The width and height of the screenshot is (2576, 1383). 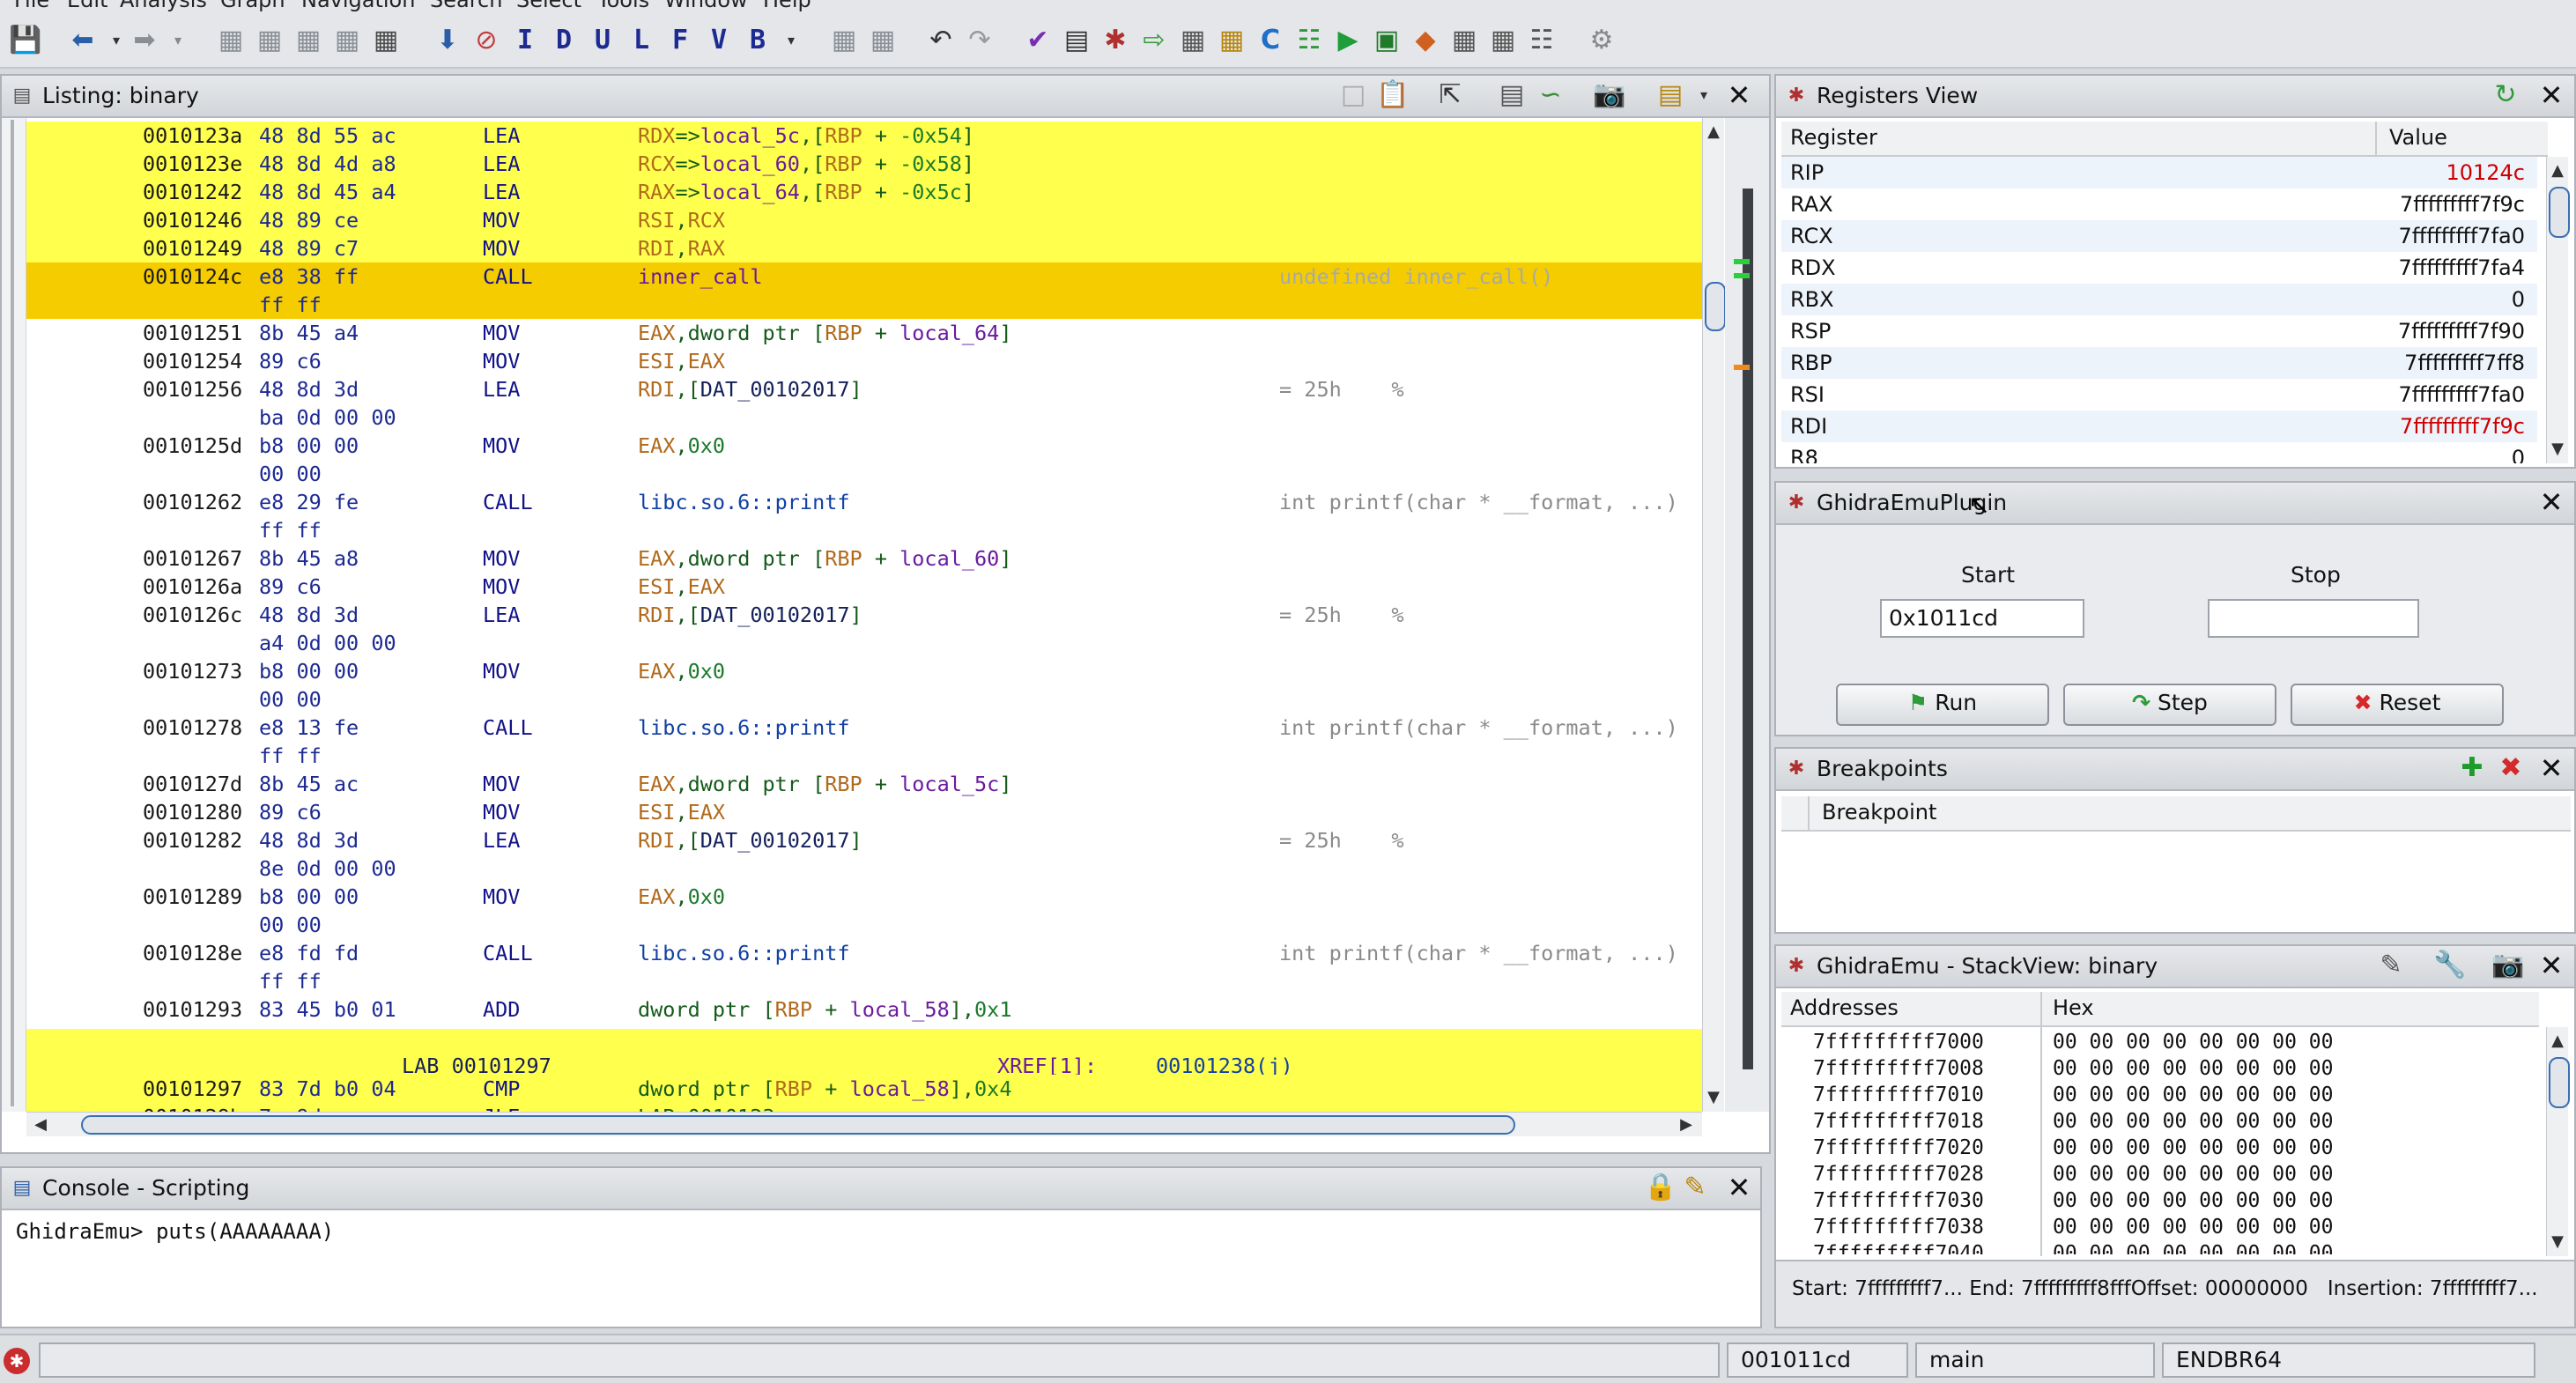 I want to click on instruction-operands: RSI,RCX, so click(x=682, y=220).